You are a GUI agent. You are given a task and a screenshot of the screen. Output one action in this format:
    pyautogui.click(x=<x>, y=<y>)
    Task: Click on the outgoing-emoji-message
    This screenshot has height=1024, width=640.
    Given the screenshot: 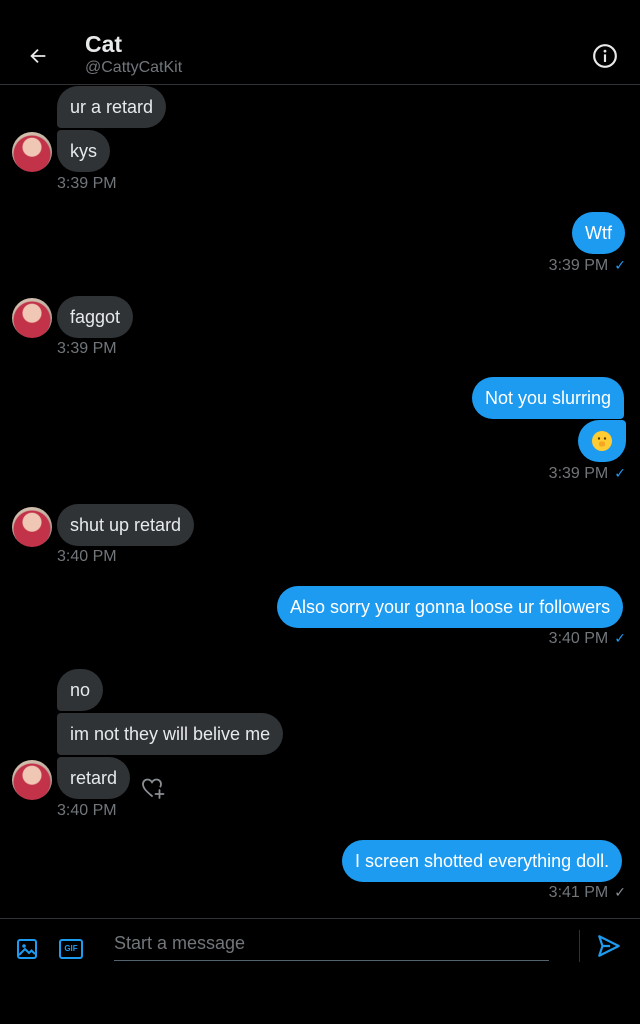 What is the action you would take?
    pyautogui.click(x=602, y=441)
    